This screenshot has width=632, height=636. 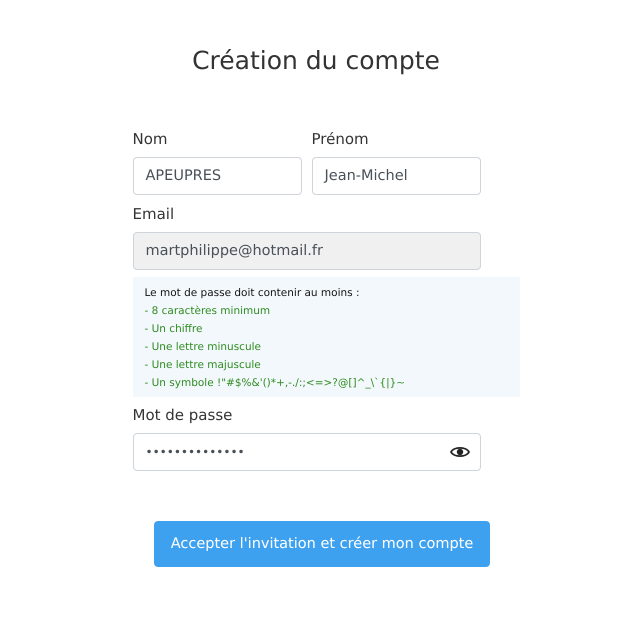 I want to click on field-label: Email, so click(x=154, y=214).